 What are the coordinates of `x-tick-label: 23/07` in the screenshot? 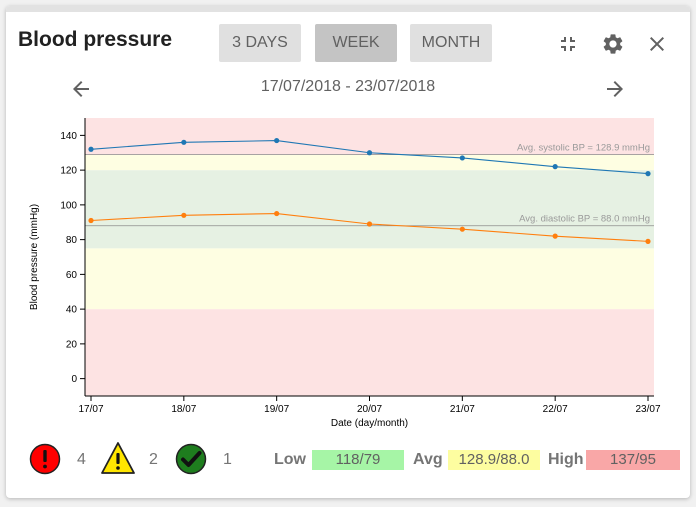 It's located at (647, 409).